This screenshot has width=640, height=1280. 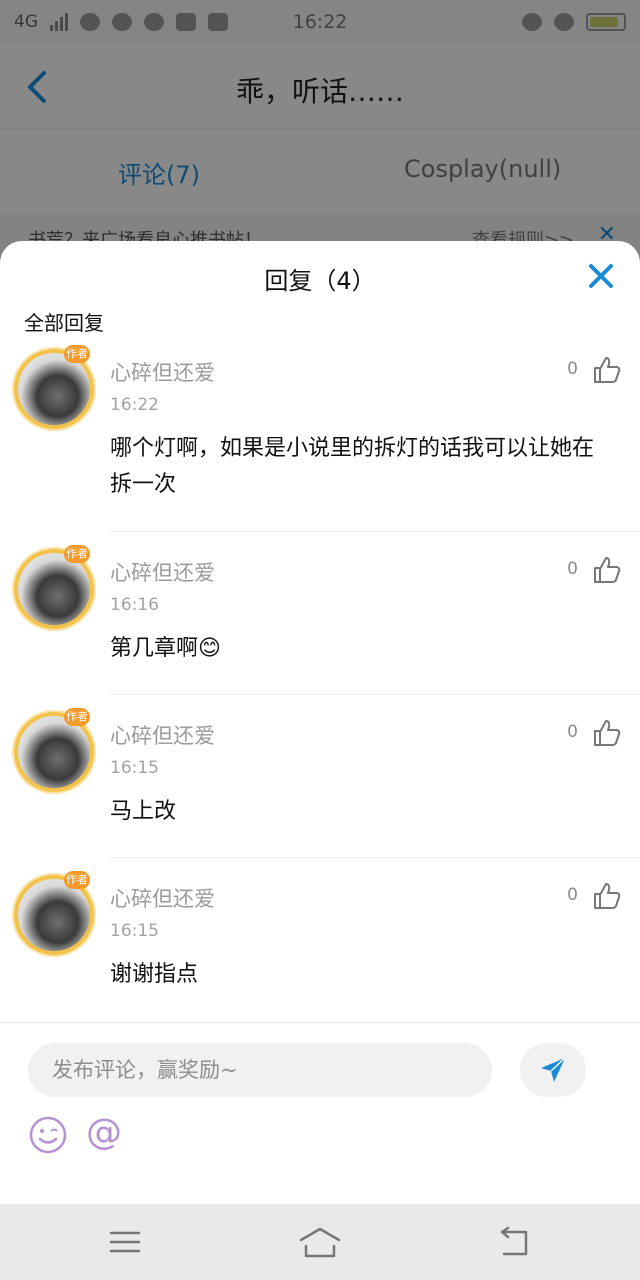 What do you see at coordinates (165, 648) in the screenshot?
I see `reply-text: 第几章啊😊` at bounding box center [165, 648].